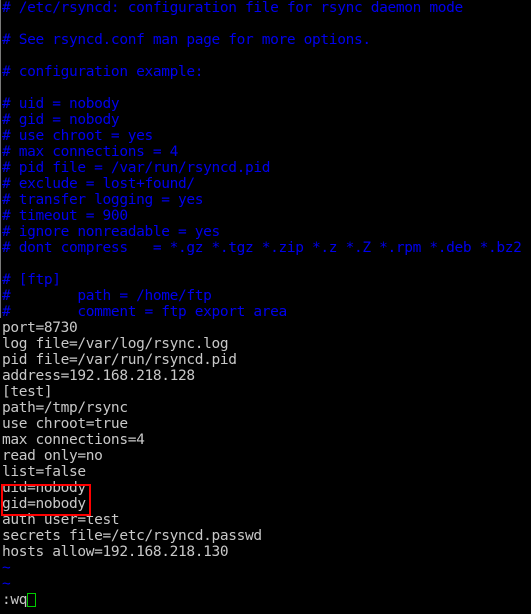  What do you see at coordinates (65, 216) in the screenshot?
I see `buffer-line: # timeout = 900` at bounding box center [65, 216].